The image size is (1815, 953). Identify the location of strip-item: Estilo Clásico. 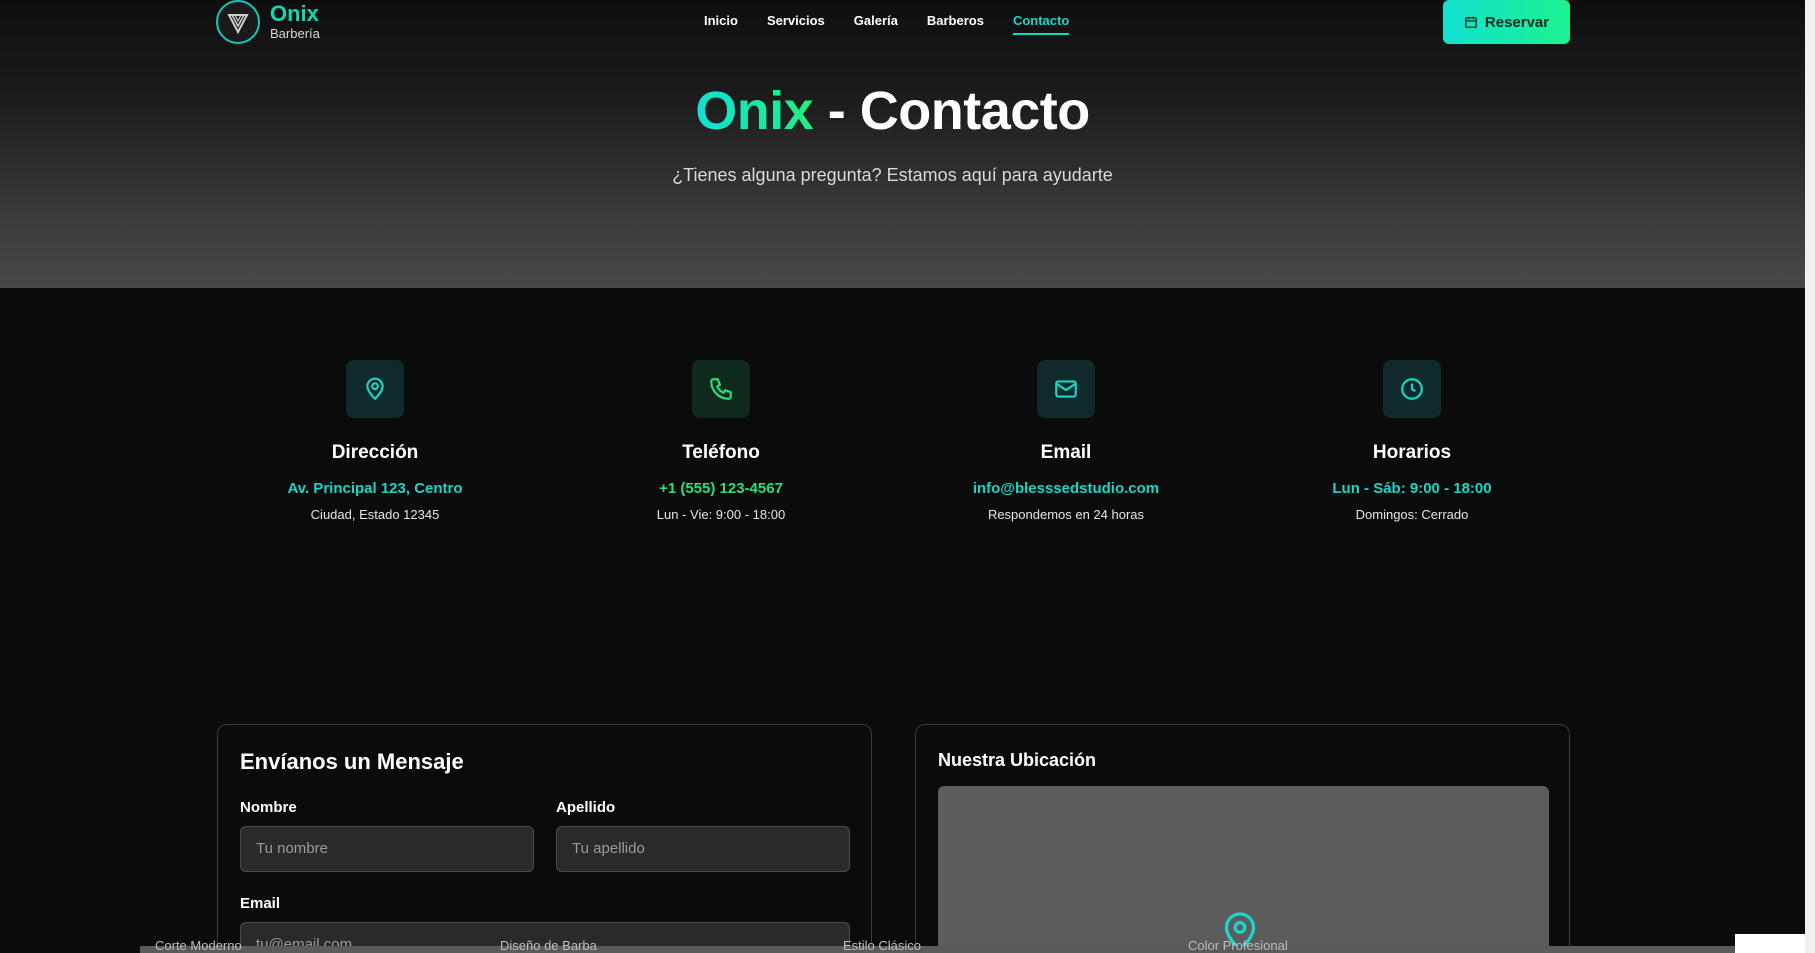
(882, 945).